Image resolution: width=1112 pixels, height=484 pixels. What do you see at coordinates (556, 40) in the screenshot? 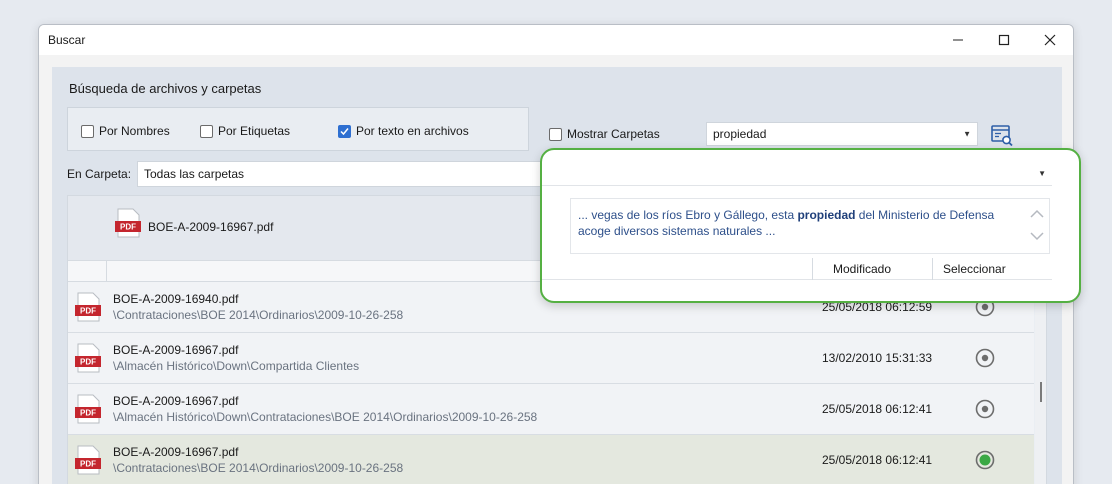
I see `title-bar: Buscar` at bounding box center [556, 40].